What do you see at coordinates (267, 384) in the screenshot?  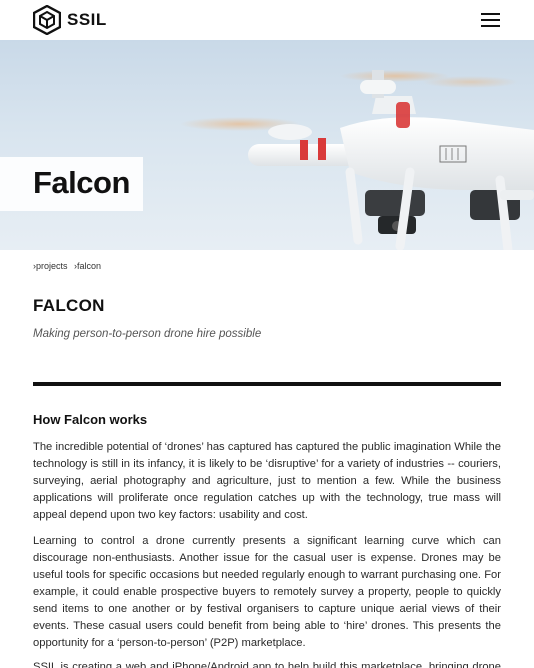 I see `section-divider` at bounding box center [267, 384].